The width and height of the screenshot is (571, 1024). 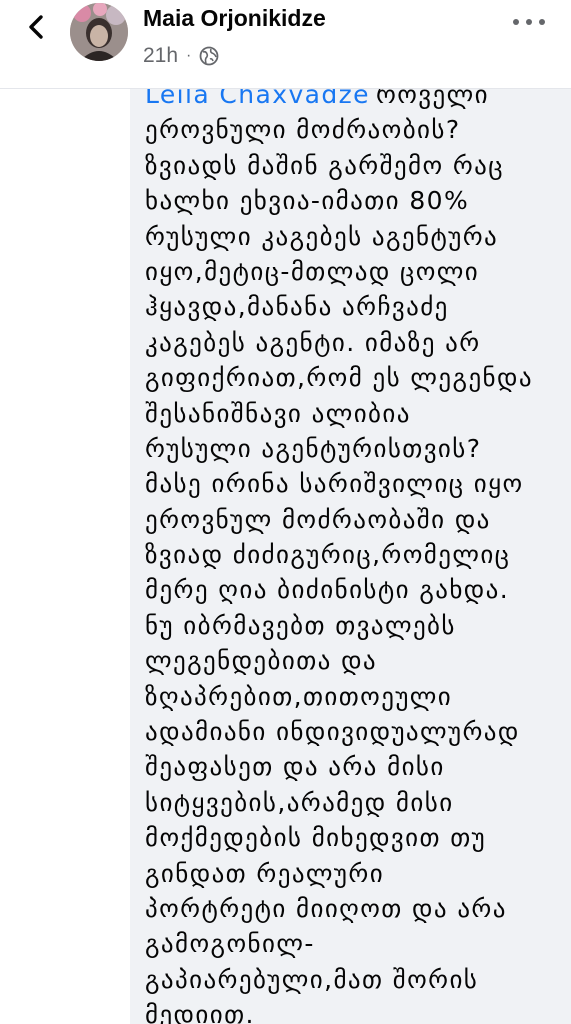 What do you see at coordinates (234, 18) in the screenshot?
I see `author-name: Maia Orjonikidze` at bounding box center [234, 18].